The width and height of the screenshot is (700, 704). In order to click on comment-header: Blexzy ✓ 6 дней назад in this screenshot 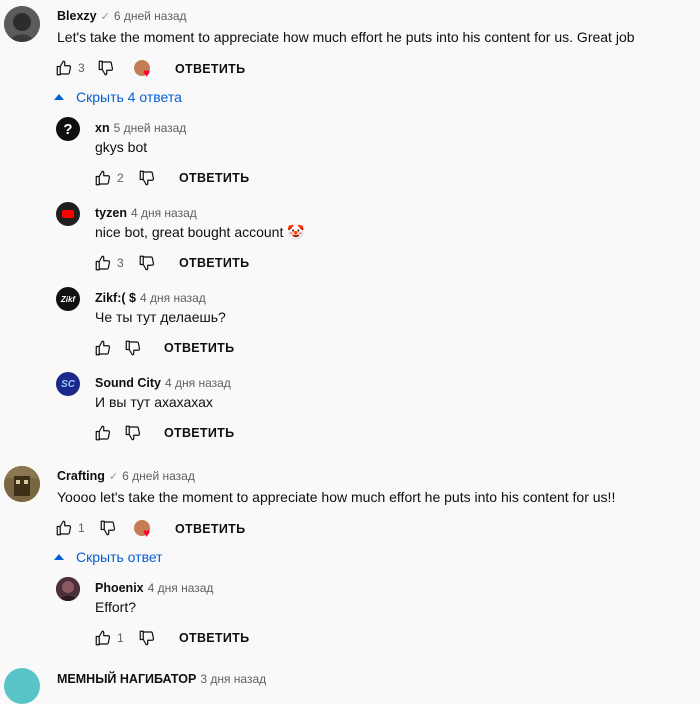, I will do `click(122, 16)`.